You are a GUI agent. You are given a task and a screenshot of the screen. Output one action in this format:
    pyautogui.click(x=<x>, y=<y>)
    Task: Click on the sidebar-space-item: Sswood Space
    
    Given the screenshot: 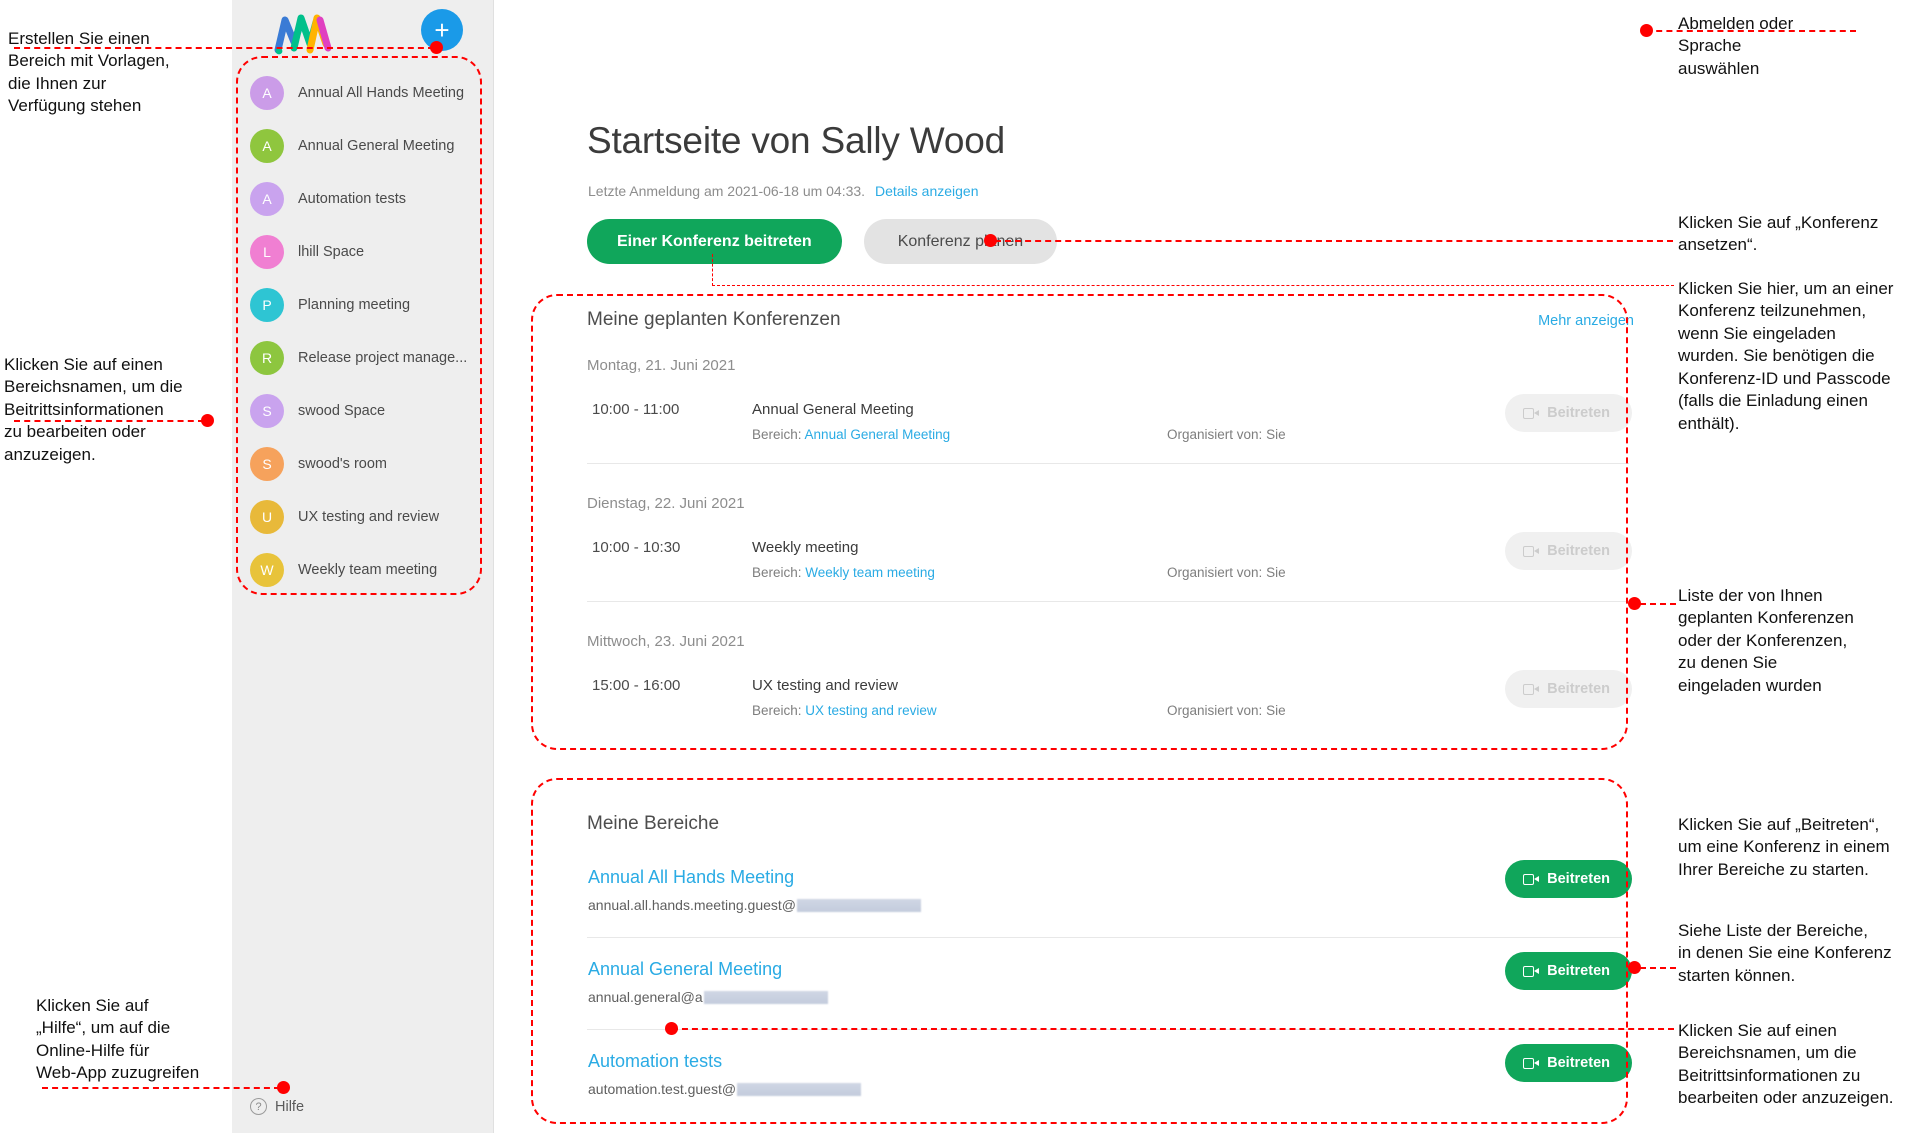 What is the action you would take?
    pyautogui.click(x=363, y=410)
    